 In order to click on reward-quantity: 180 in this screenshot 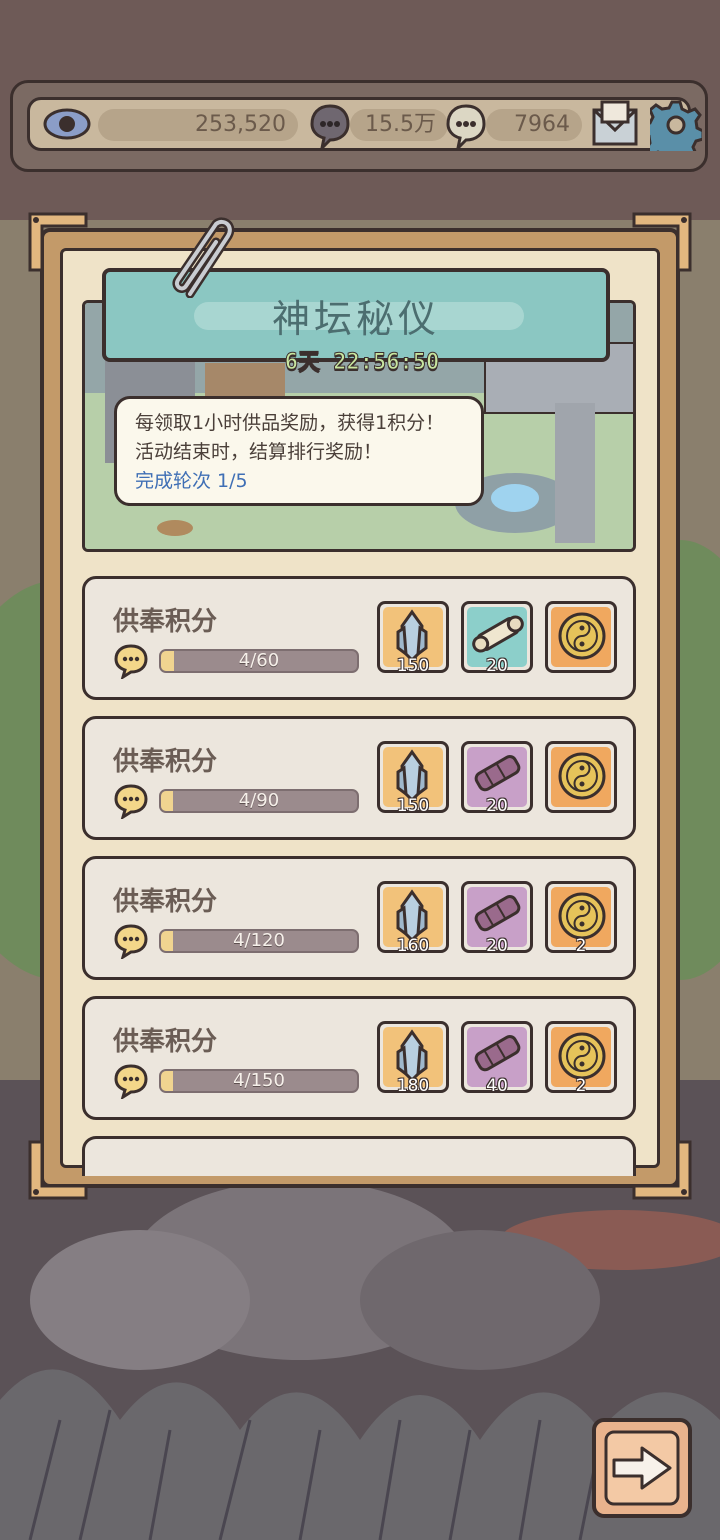, I will do `click(413, 1086)`.